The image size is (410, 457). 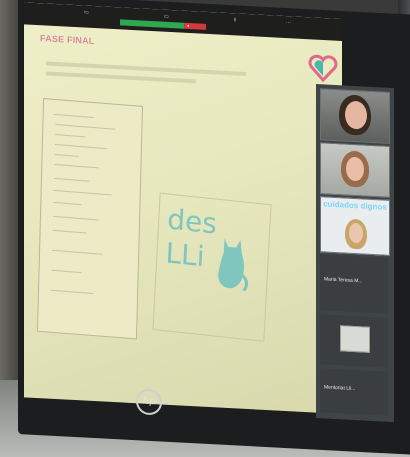 What do you see at coordinates (185, 255) in the screenshot?
I see `logo-text-line2: LLi` at bounding box center [185, 255].